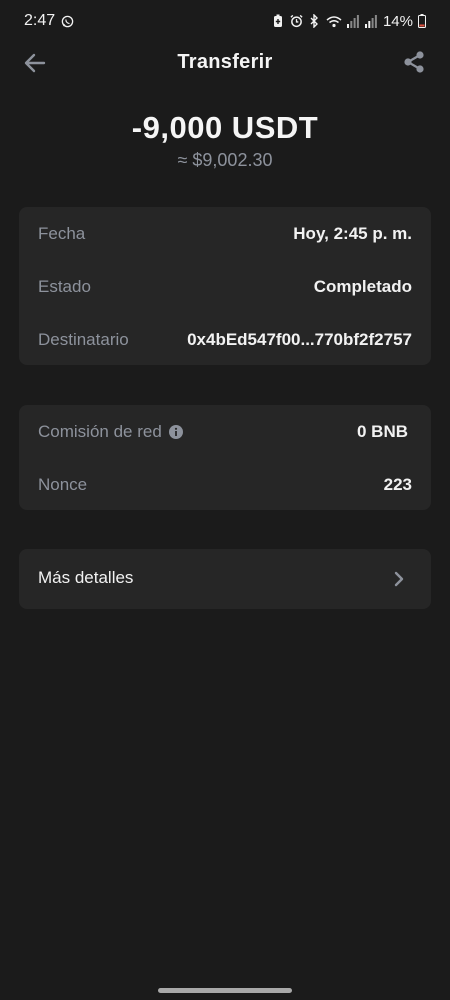  Describe the element at coordinates (63, 484) in the screenshot. I see `nonce-label: Nonce` at that location.